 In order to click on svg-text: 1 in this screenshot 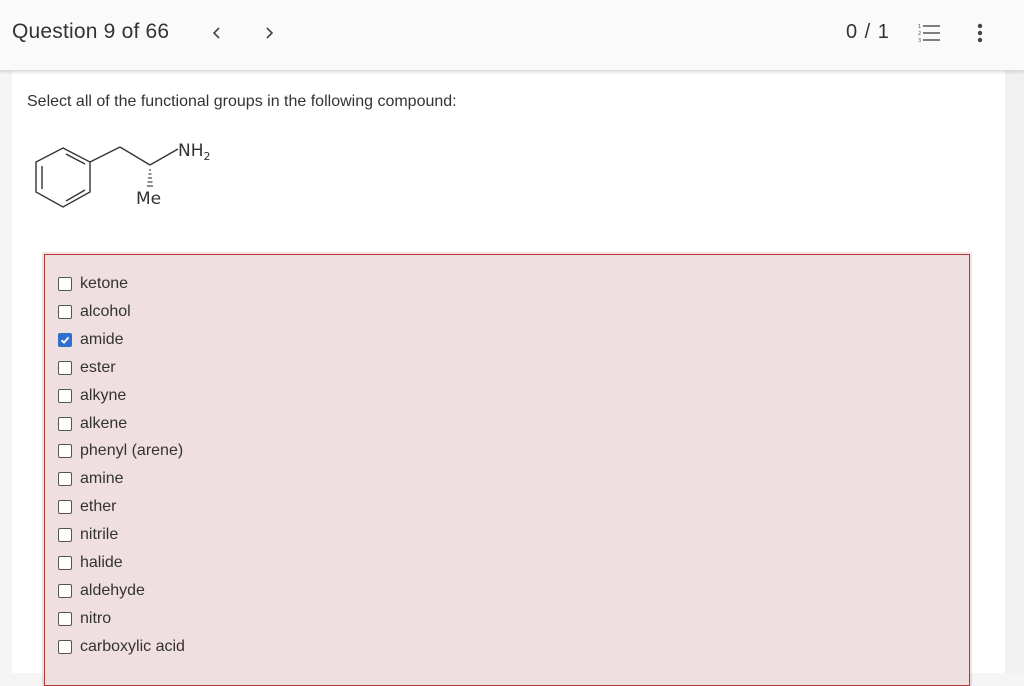, I will do `click(919, 27)`.